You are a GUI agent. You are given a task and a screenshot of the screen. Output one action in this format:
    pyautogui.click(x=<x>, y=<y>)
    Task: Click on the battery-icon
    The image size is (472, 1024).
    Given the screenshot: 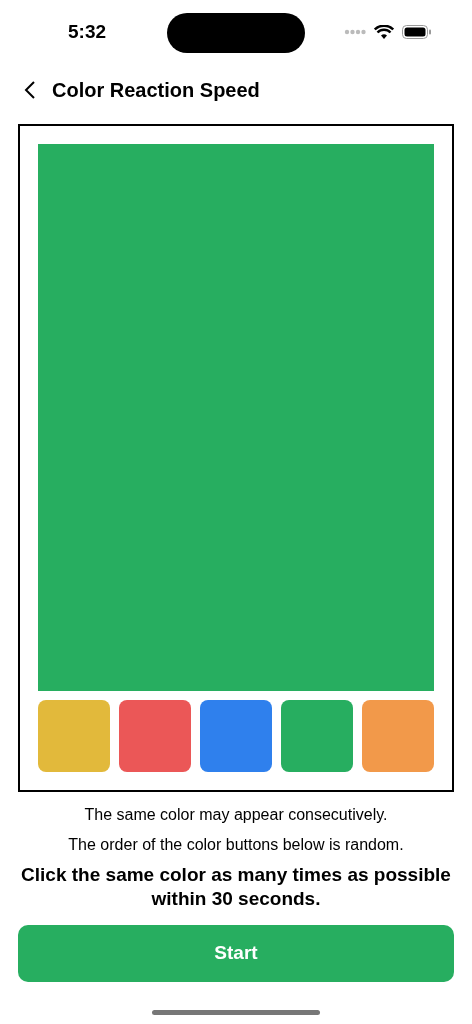 What is the action you would take?
    pyautogui.click(x=417, y=32)
    